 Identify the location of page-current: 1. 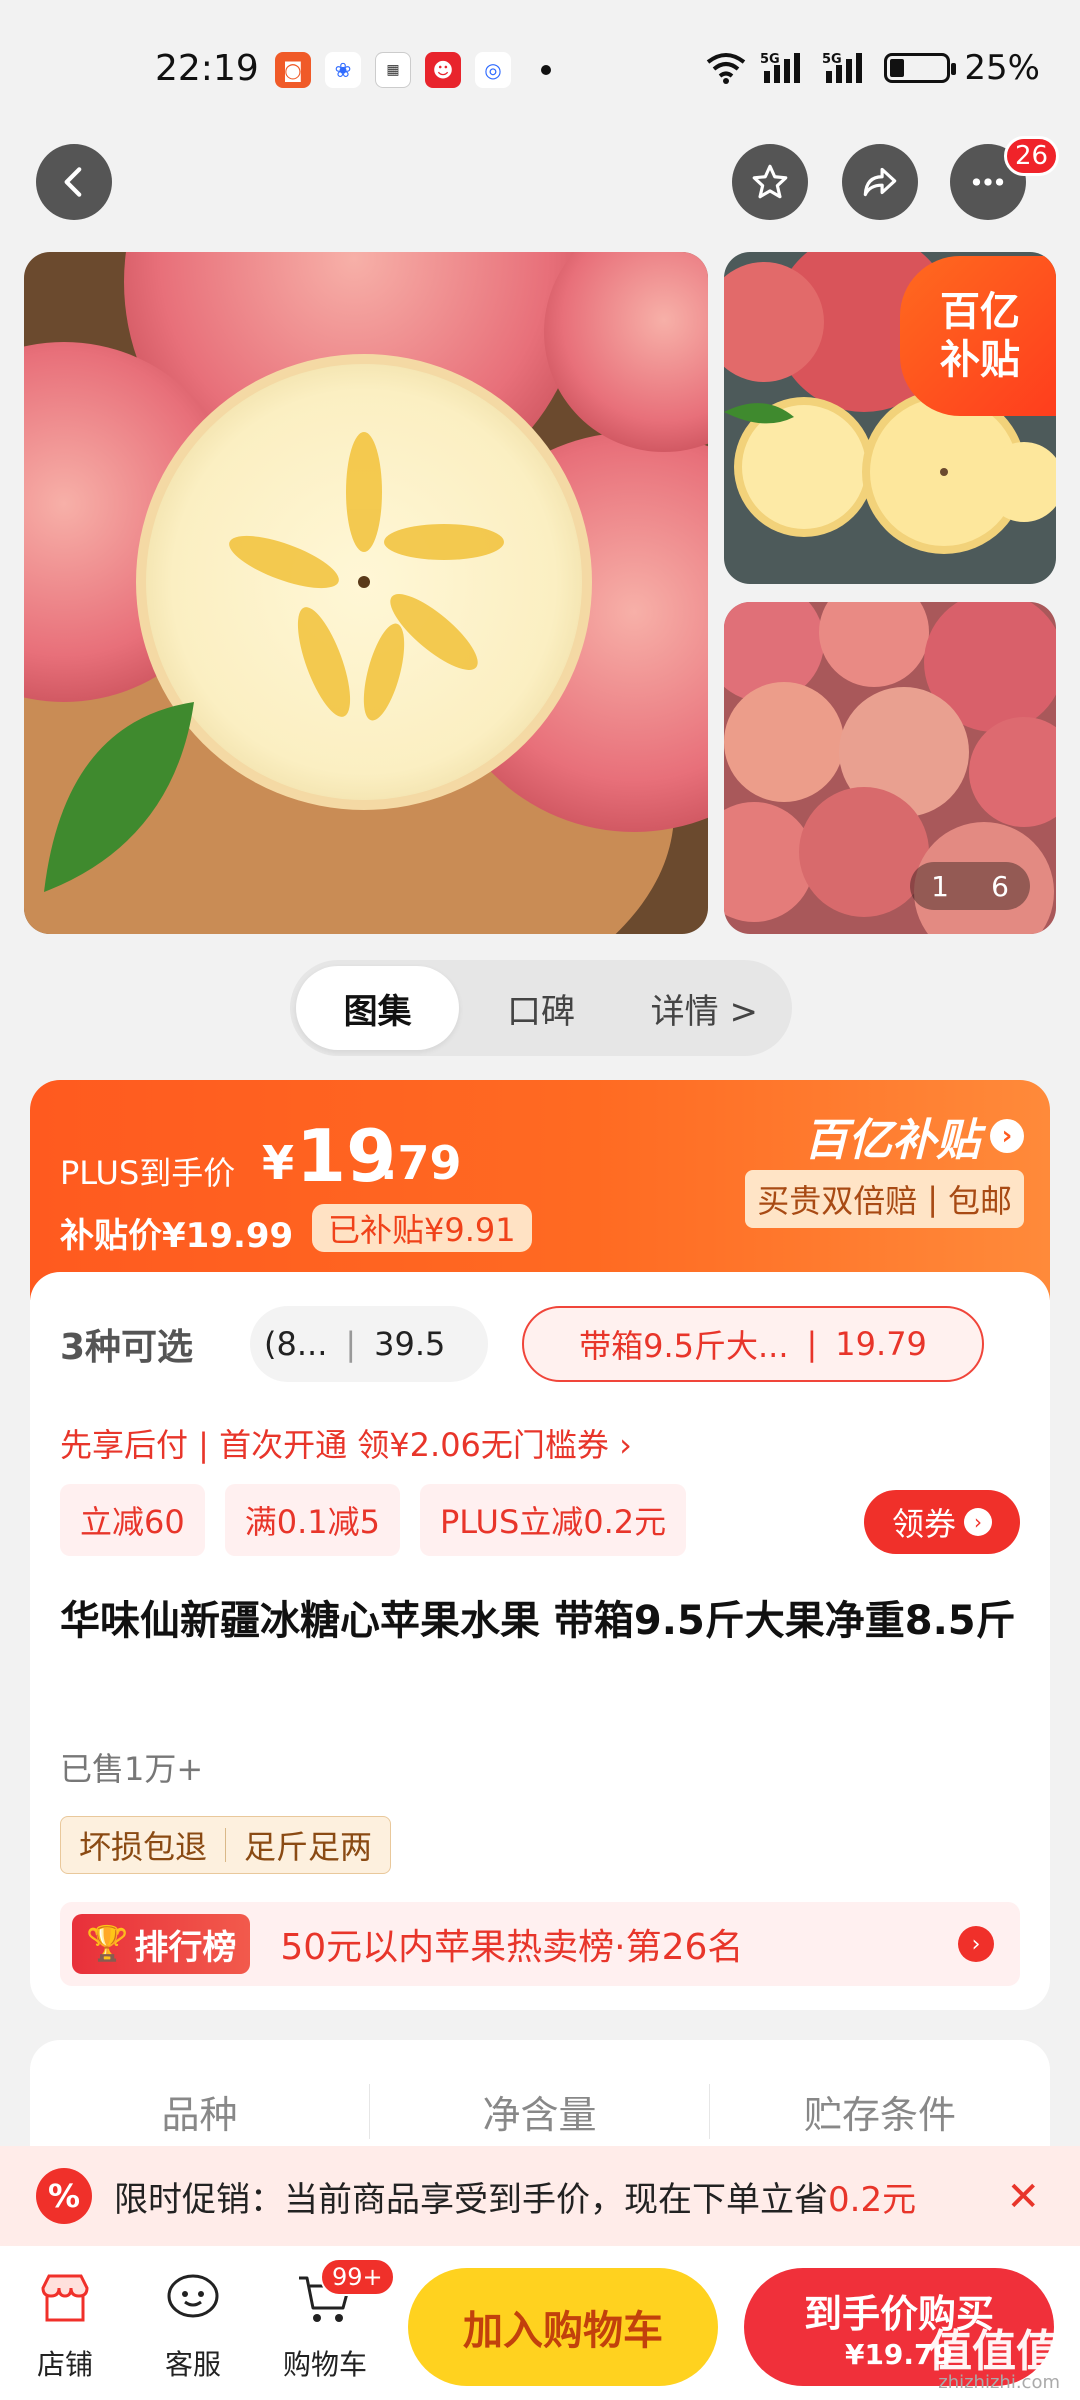
(940, 886).